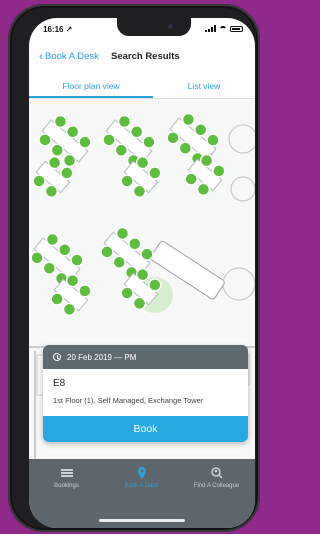  What do you see at coordinates (59, 383) in the screenshot?
I see `desk-code: E8` at bounding box center [59, 383].